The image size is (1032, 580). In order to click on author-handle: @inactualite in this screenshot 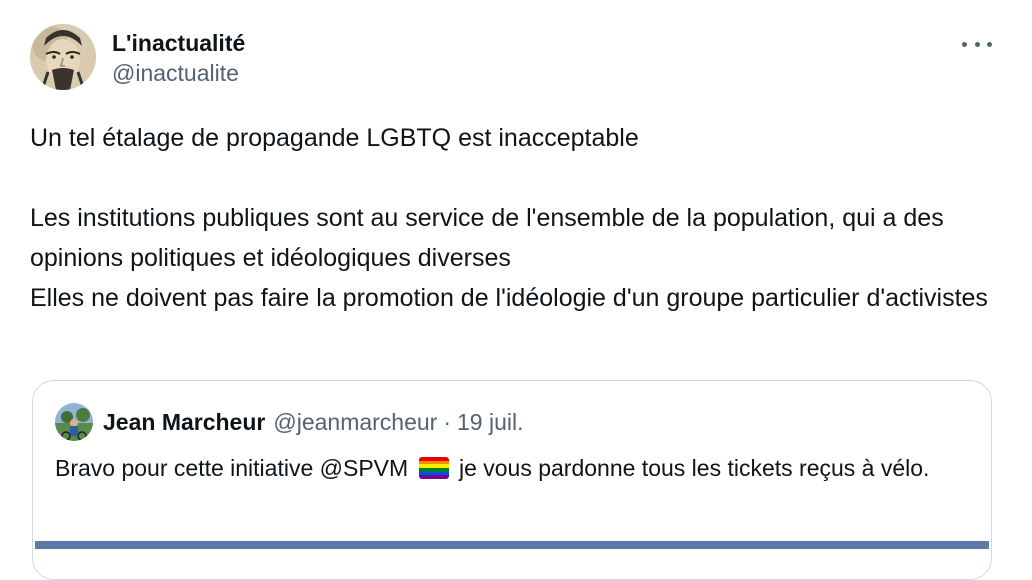, I will do `click(178, 73)`.